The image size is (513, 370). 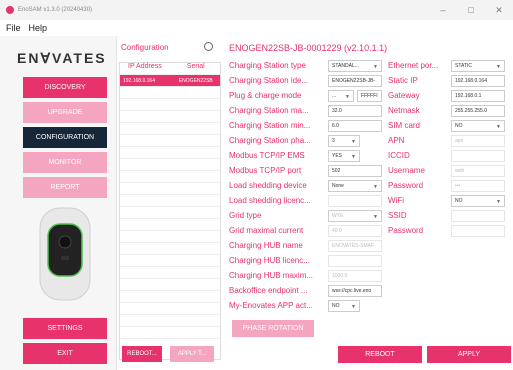 I want to click on hub-max-field: 1000.0, so click(x=355, y=276).